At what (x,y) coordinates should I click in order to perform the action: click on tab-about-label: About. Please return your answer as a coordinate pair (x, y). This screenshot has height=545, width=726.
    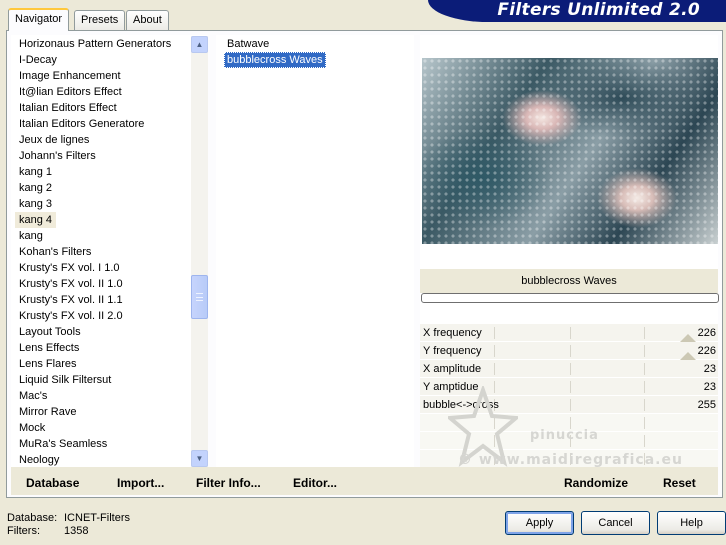
    Looking at the image, I should click on (147, 20).